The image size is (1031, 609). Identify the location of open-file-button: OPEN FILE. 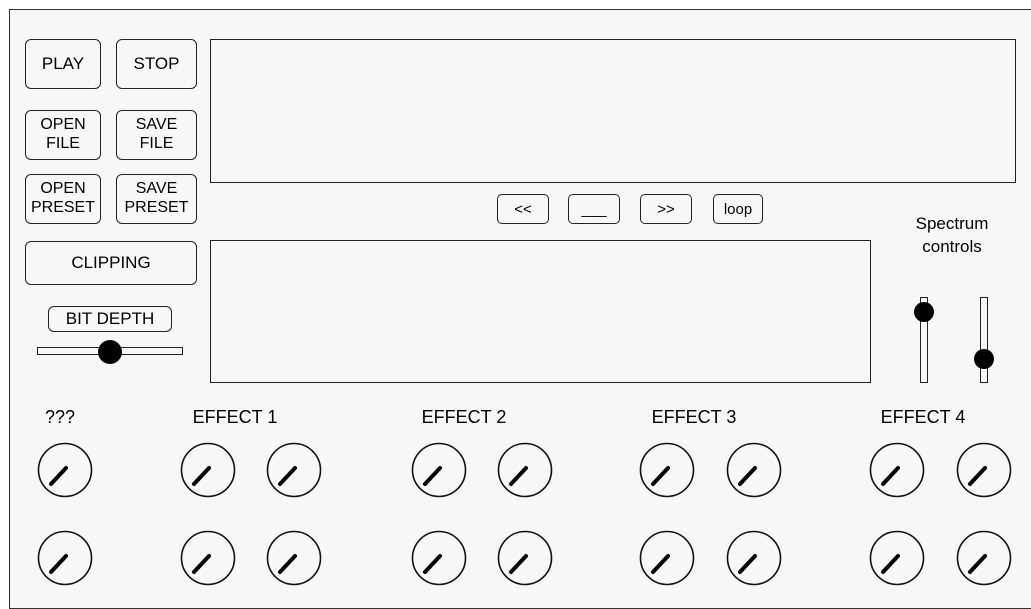
(63, 135).